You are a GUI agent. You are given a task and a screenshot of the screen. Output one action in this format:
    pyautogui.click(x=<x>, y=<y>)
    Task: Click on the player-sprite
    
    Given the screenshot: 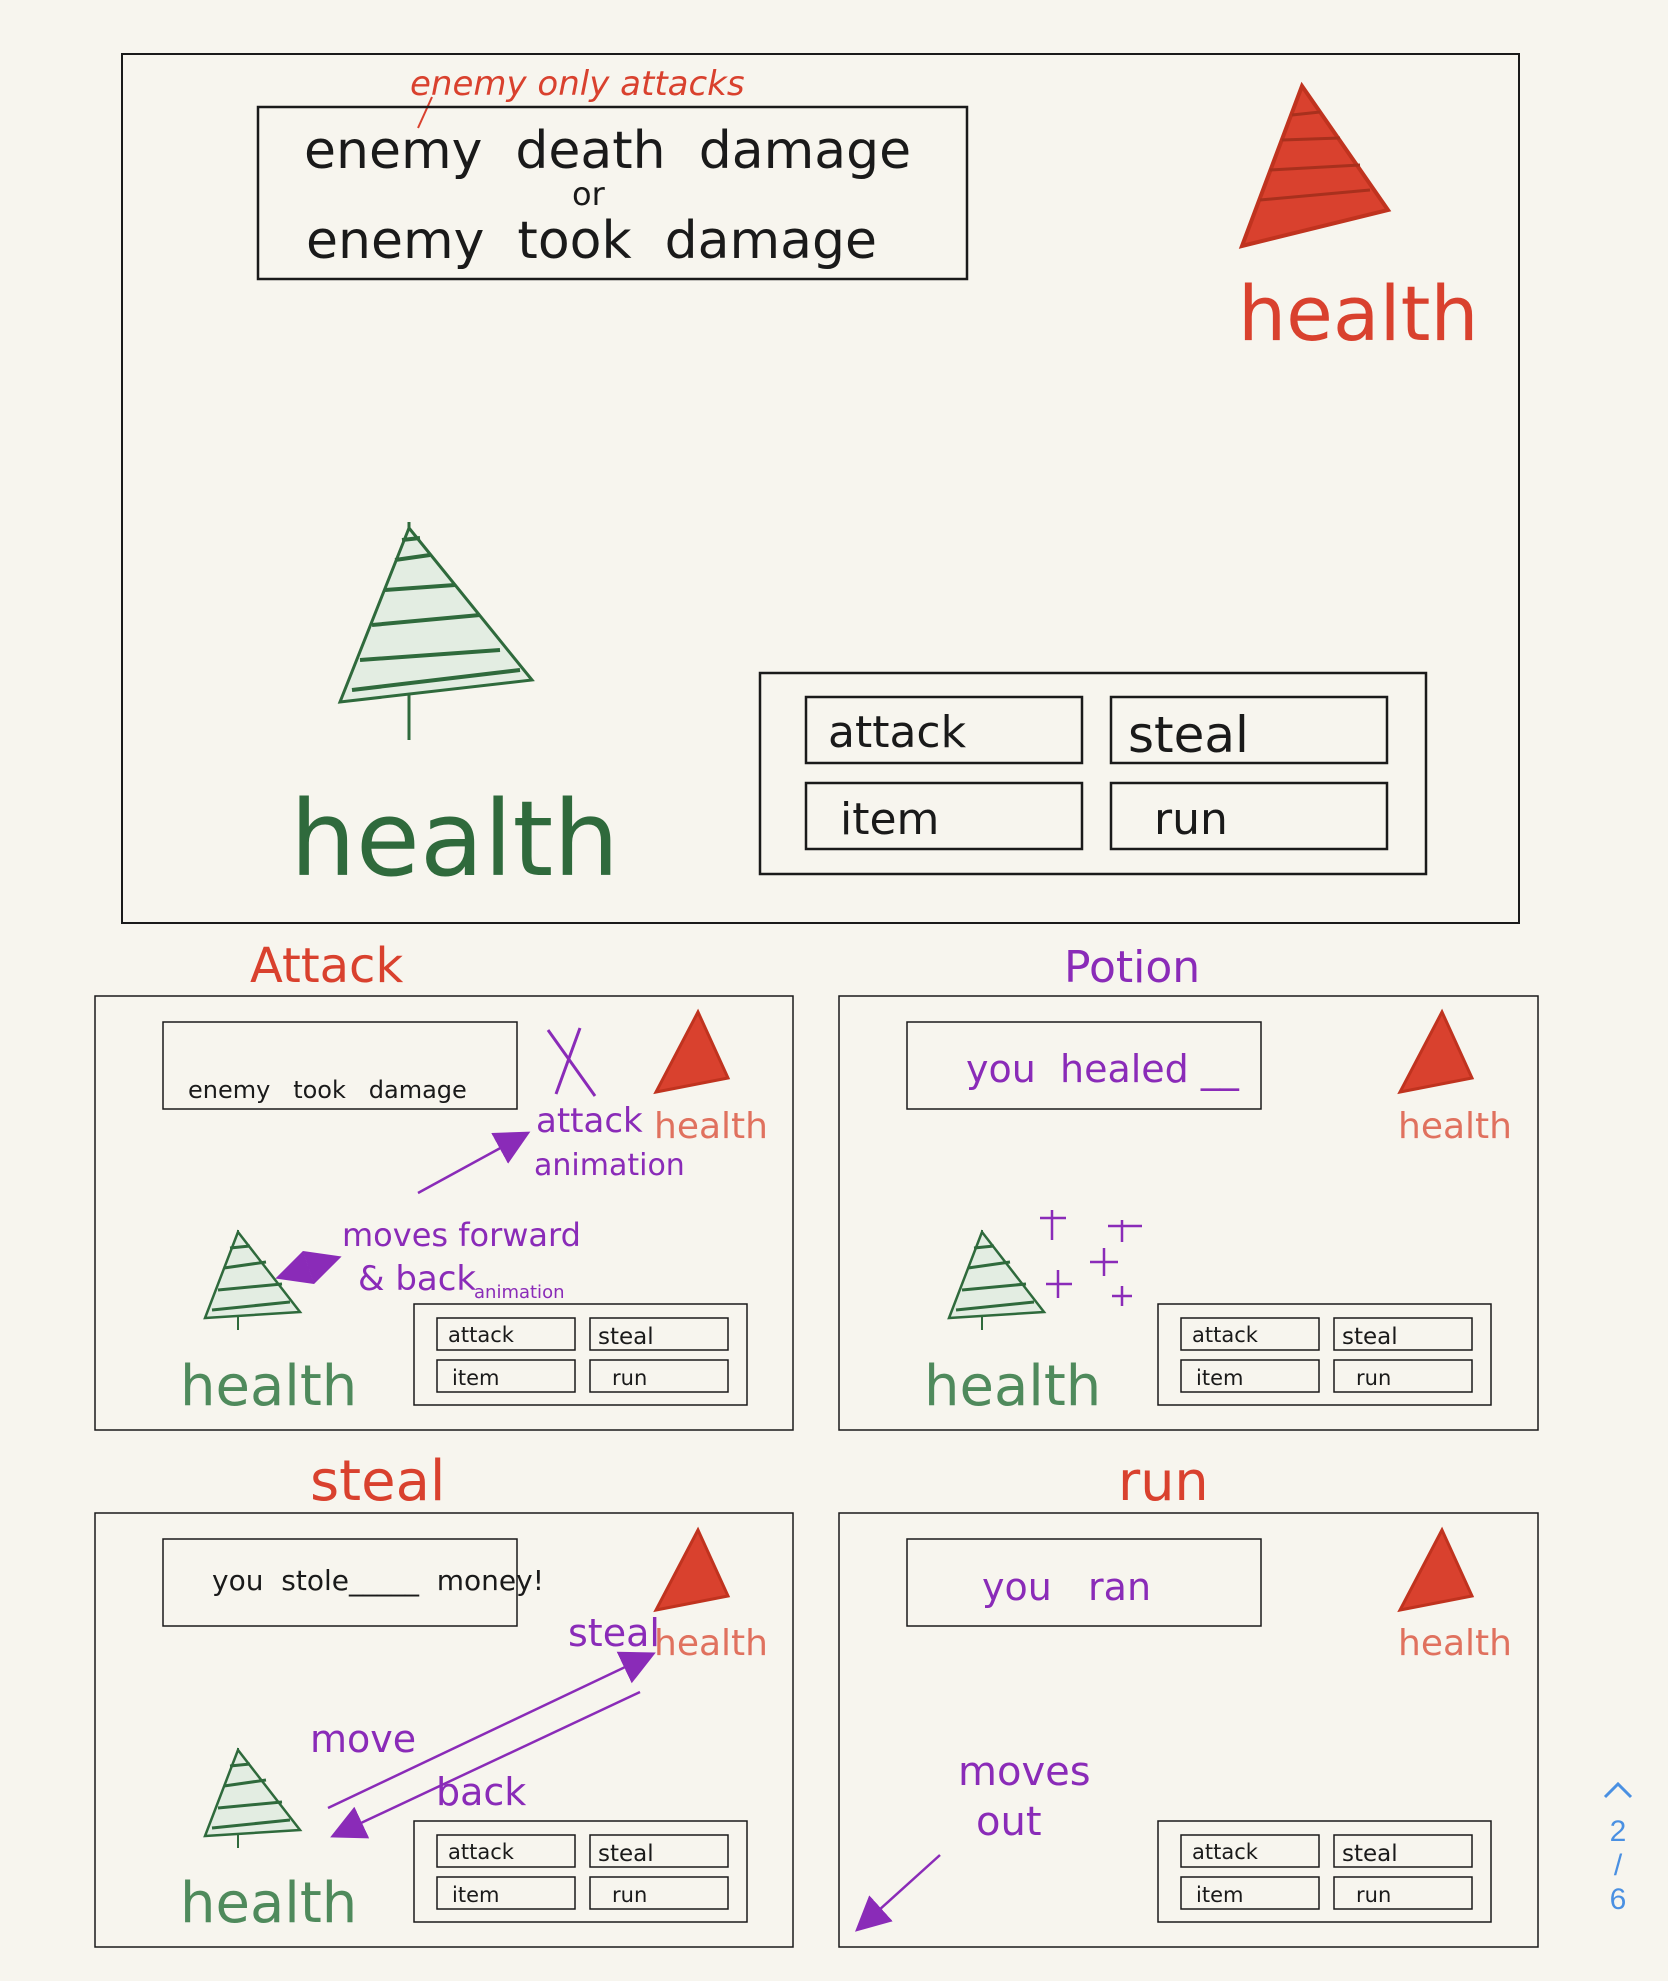 What is the action you would take?
    pyautogui.click(x=436, y=631)
    